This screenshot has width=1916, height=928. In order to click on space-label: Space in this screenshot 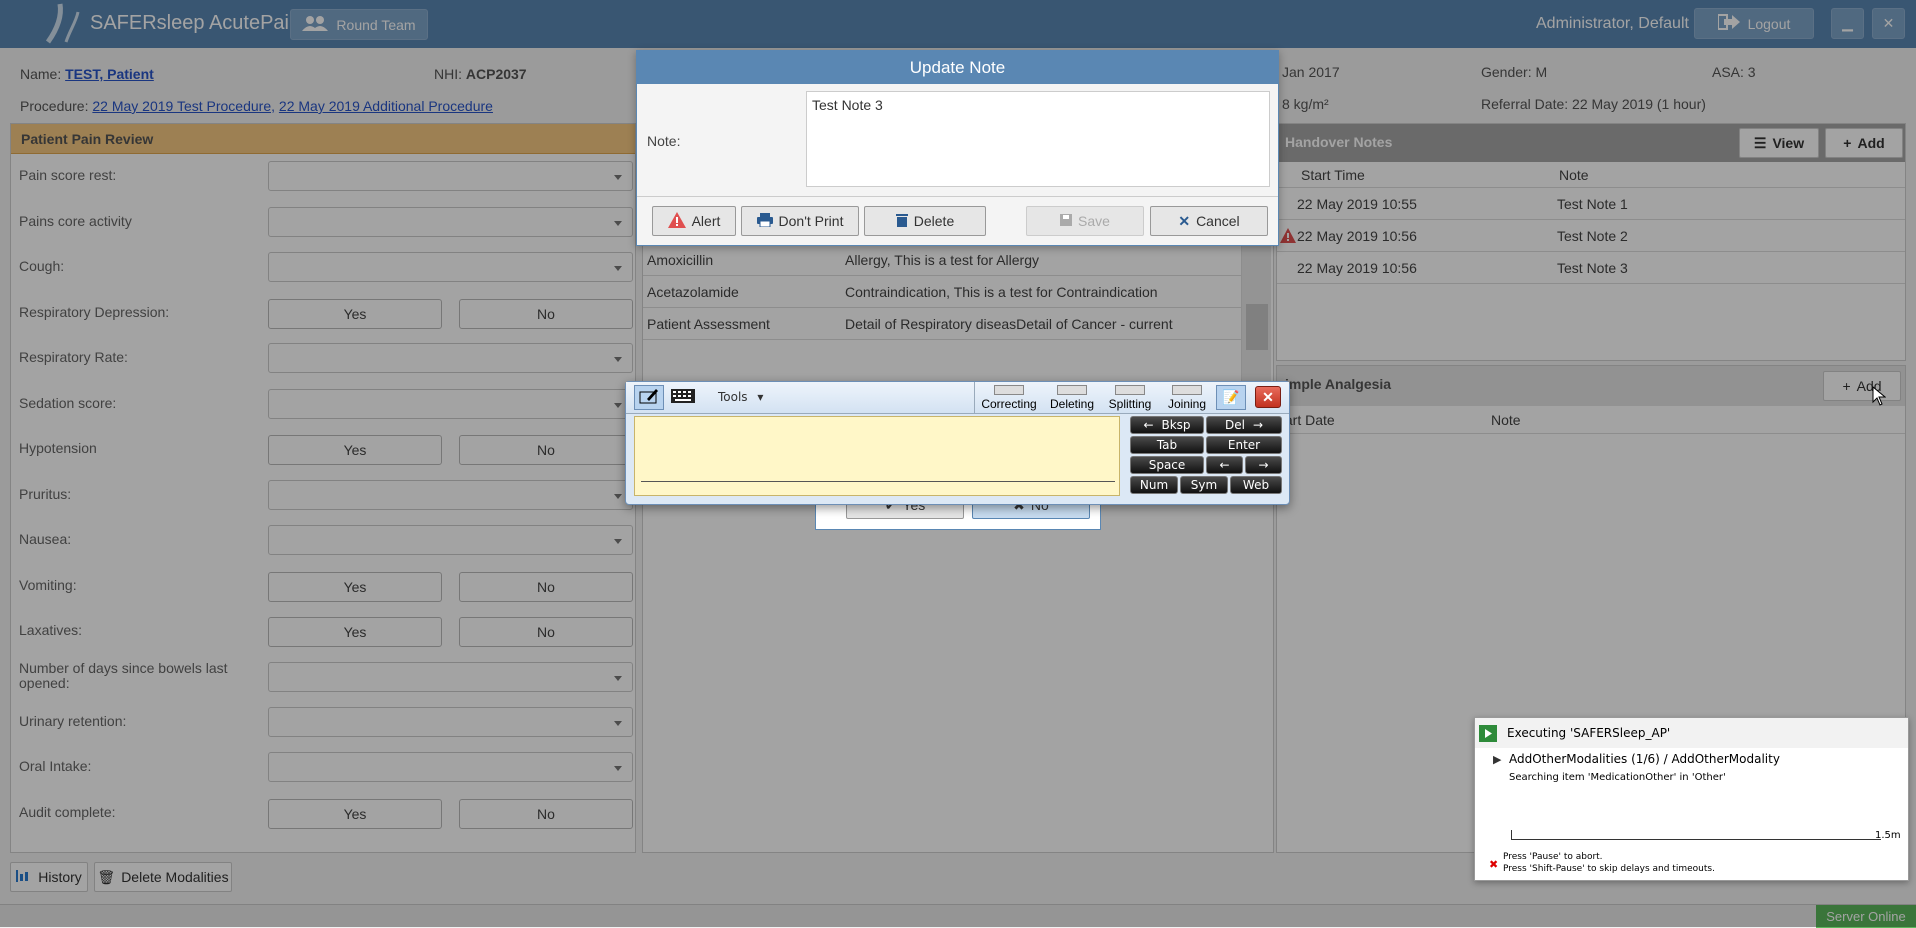, I will do `click(1167, 465)`.